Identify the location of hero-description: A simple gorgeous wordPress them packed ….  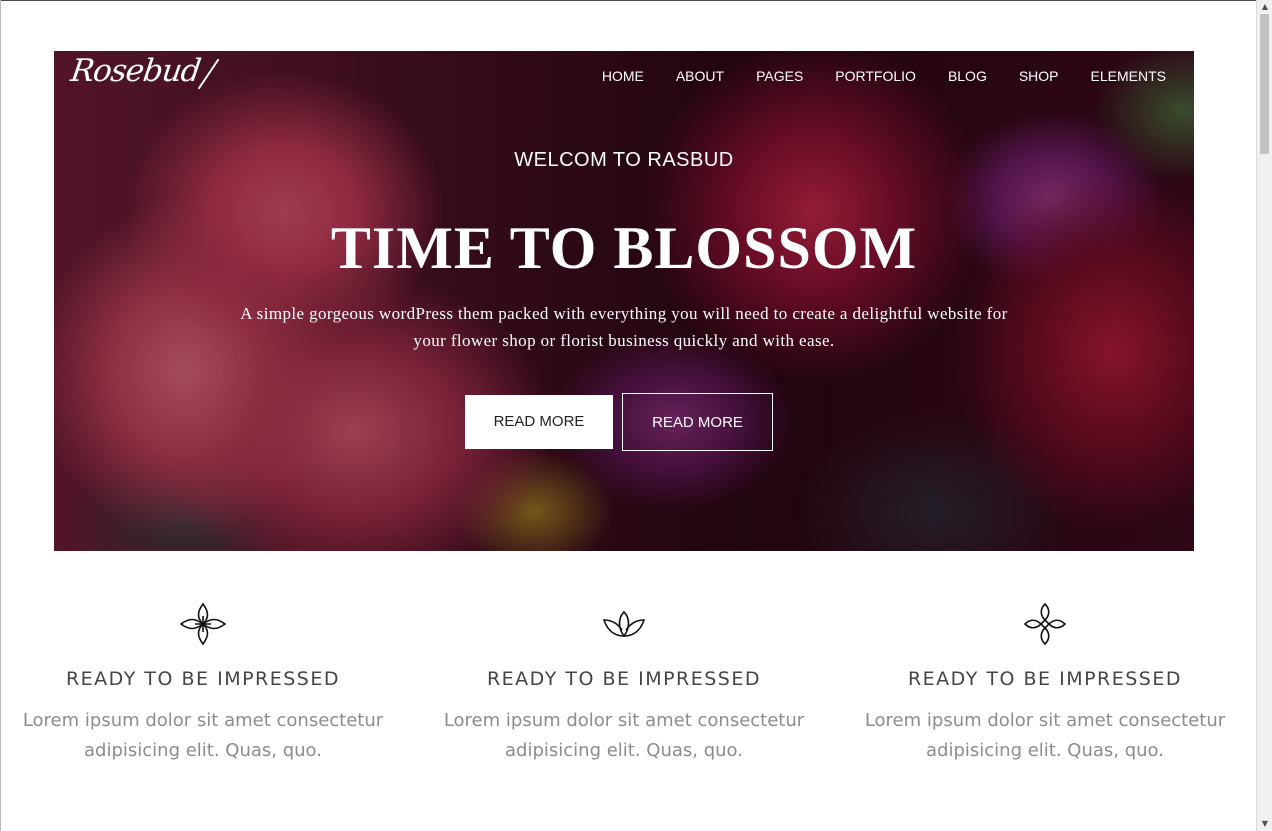
(624, 327).